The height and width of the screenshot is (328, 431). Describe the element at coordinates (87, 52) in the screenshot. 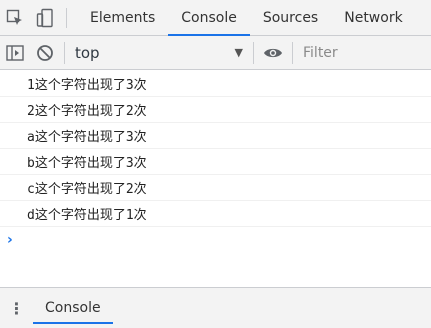

I see `js-context-value: top` at that location.